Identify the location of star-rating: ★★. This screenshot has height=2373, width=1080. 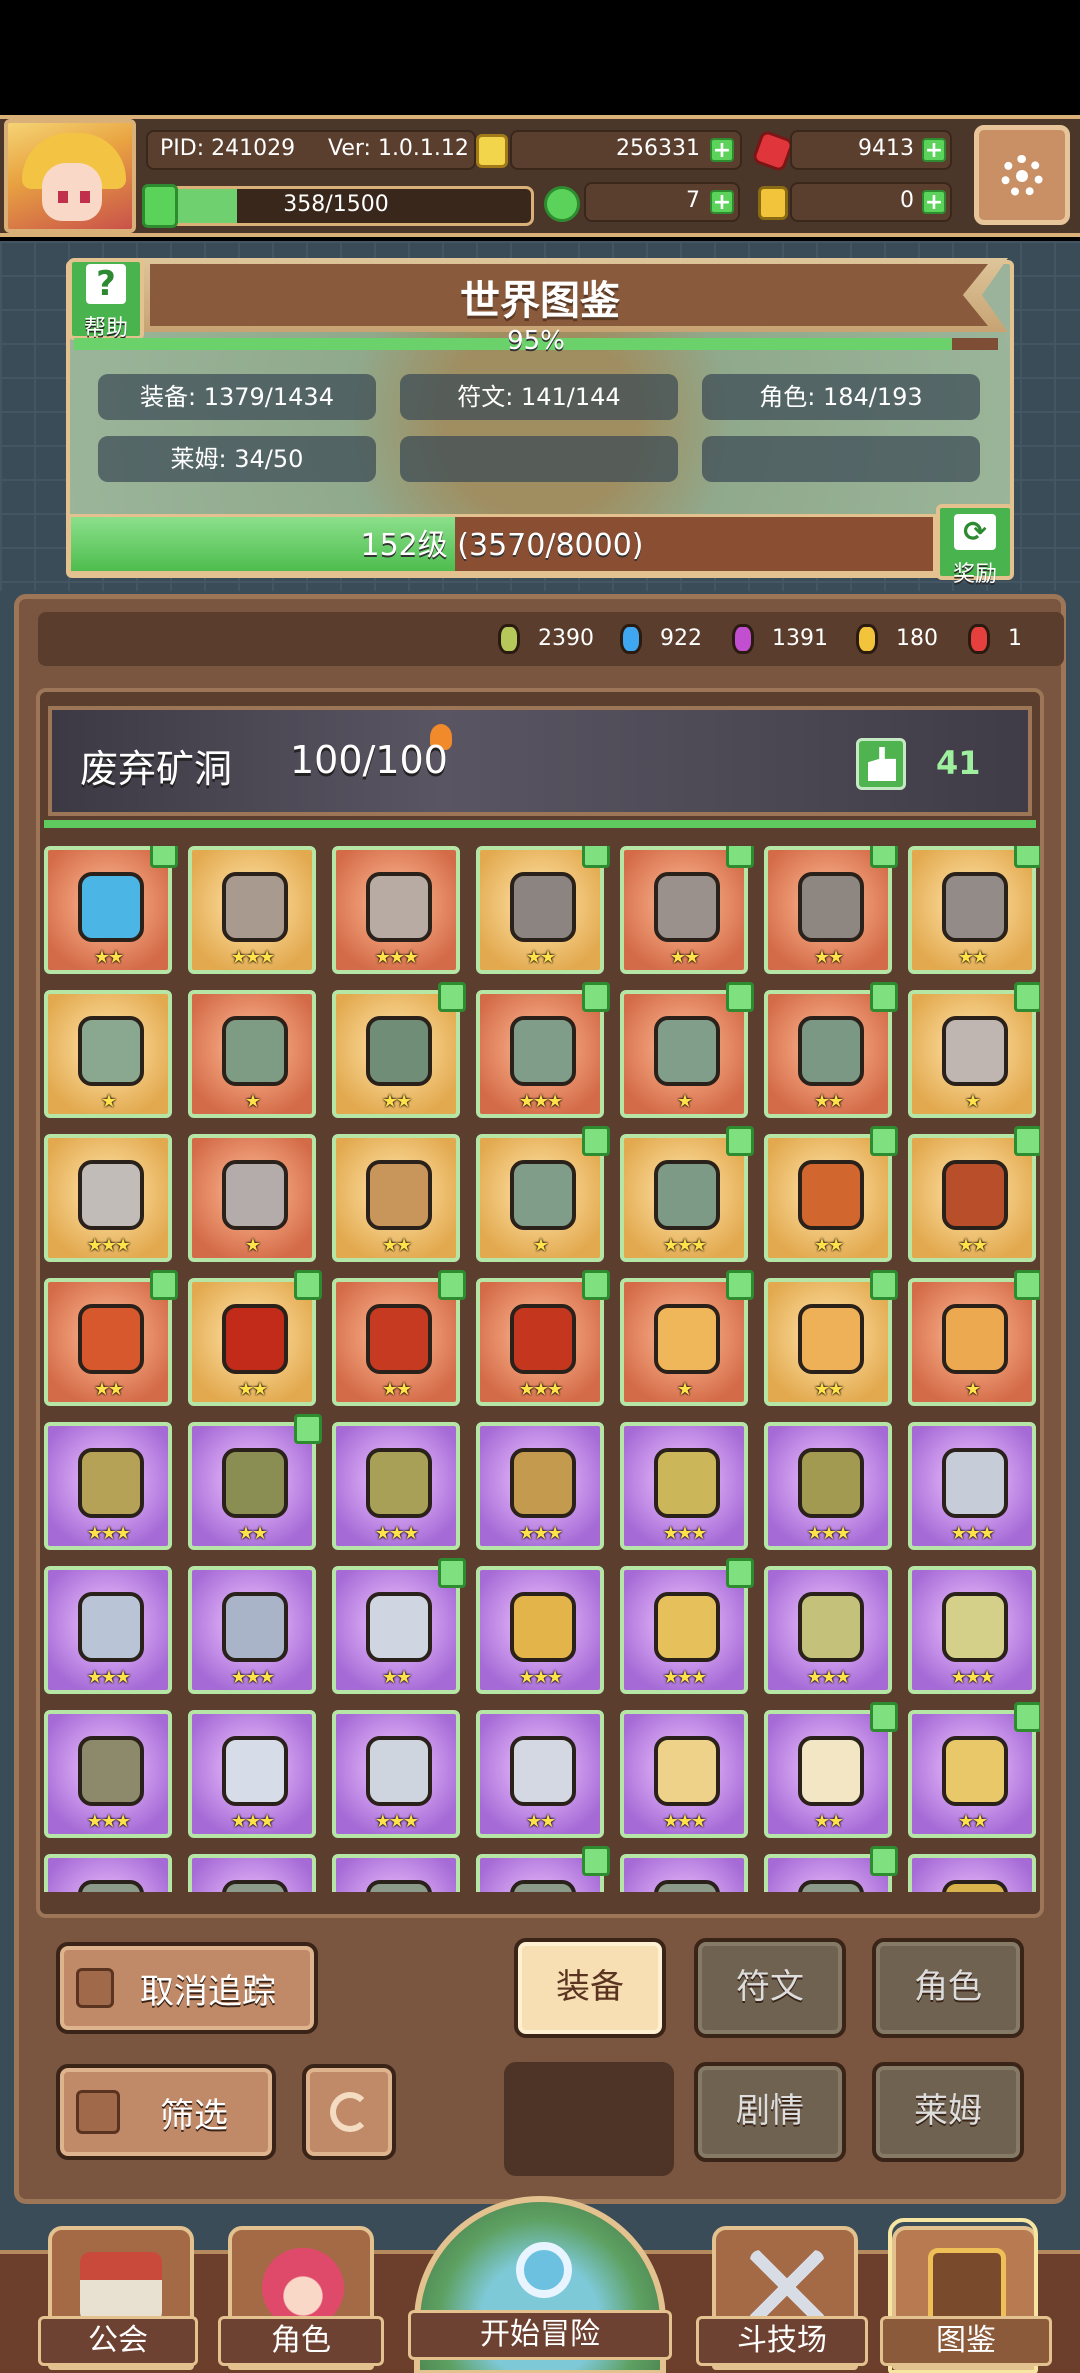
(396, 1389).